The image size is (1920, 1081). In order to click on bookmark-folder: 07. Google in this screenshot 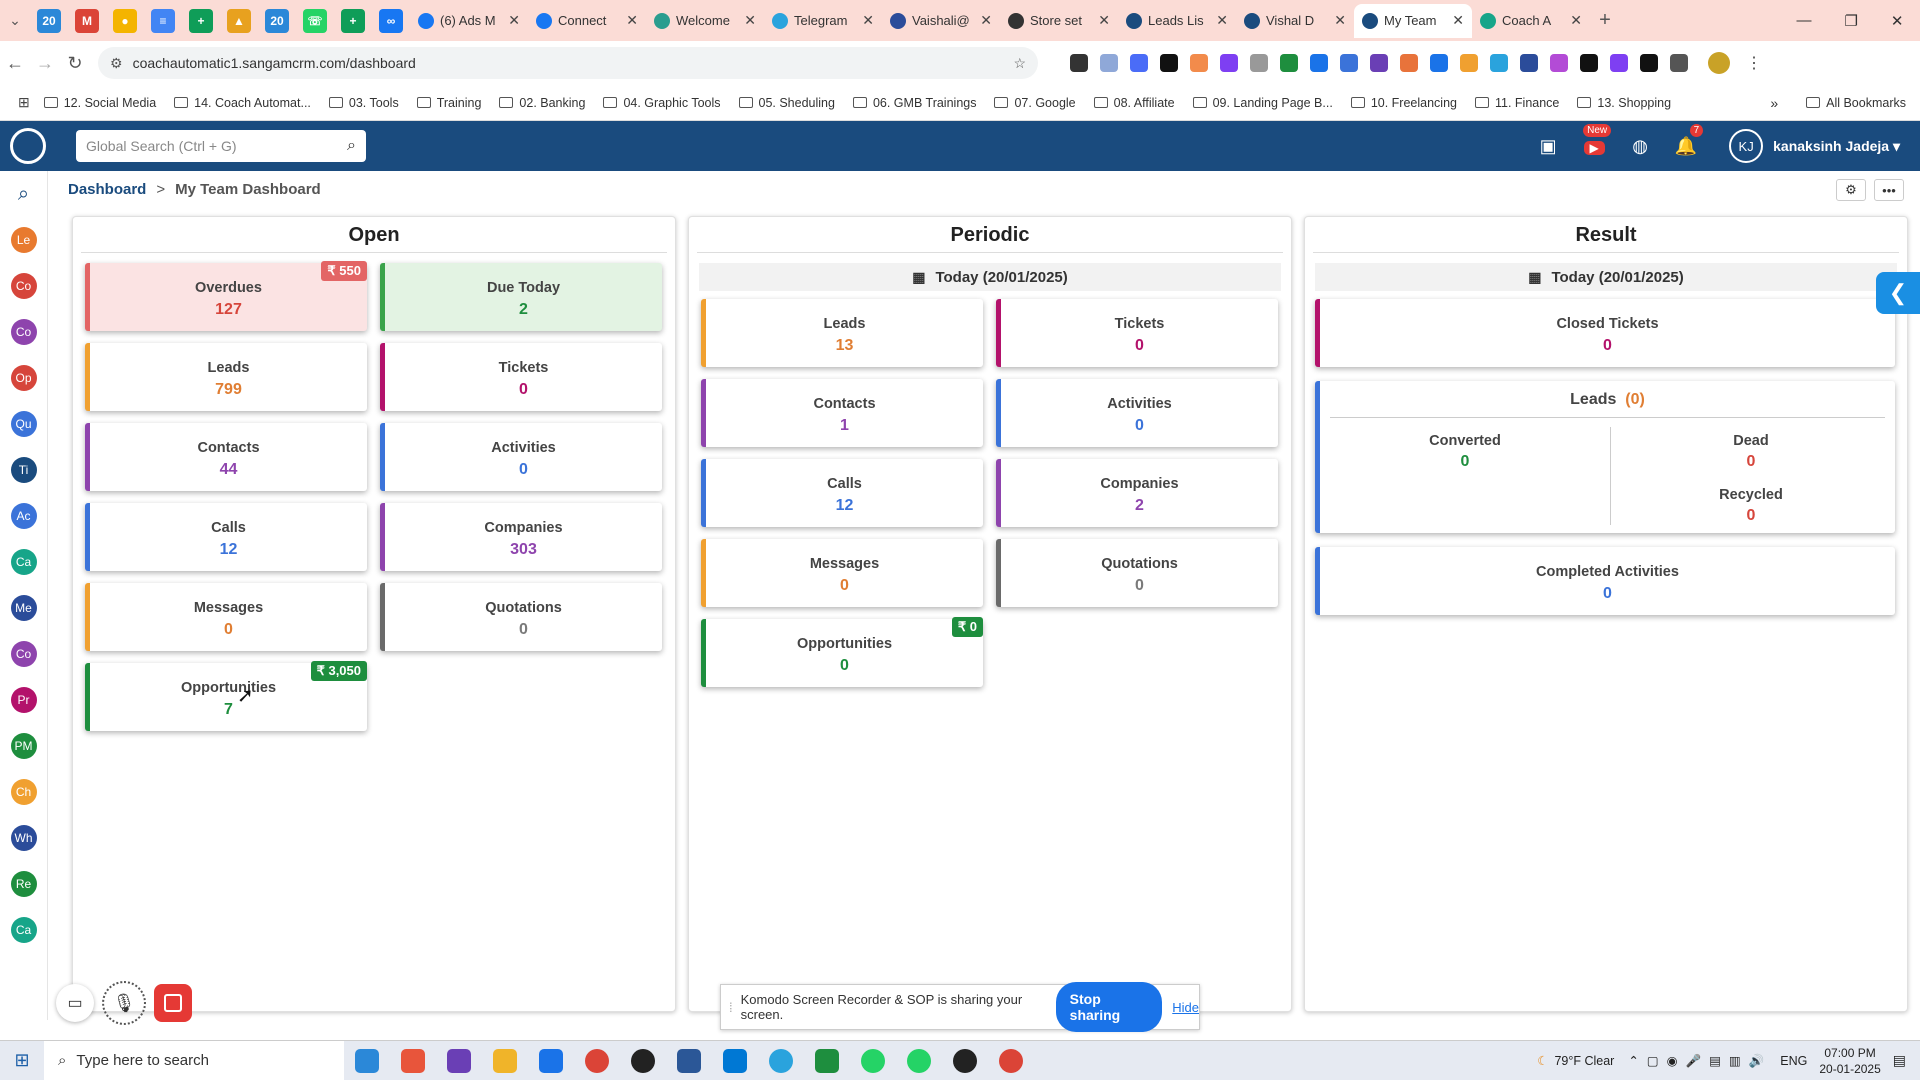, I will do `click(1035, 103)`.